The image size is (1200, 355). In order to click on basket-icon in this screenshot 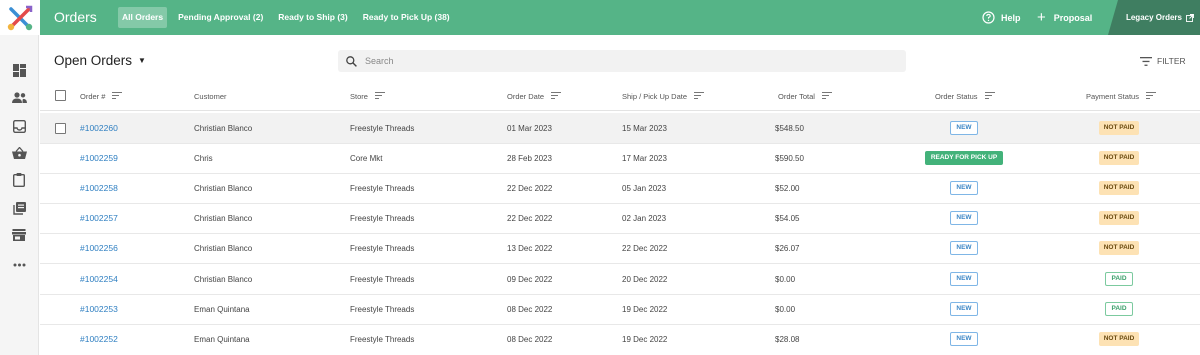, I will do `click(19, 153)`.